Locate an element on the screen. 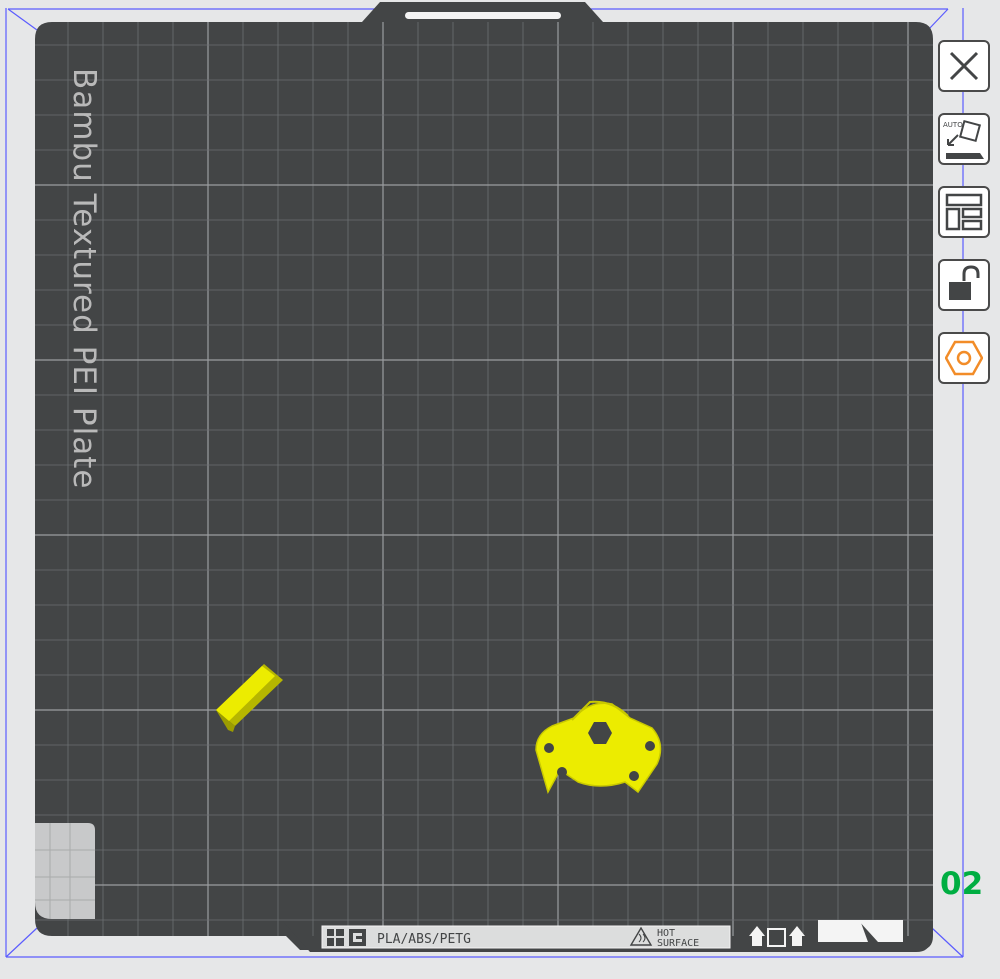  auto-orient-icon: AUTO is located at coordinates (963, 139).